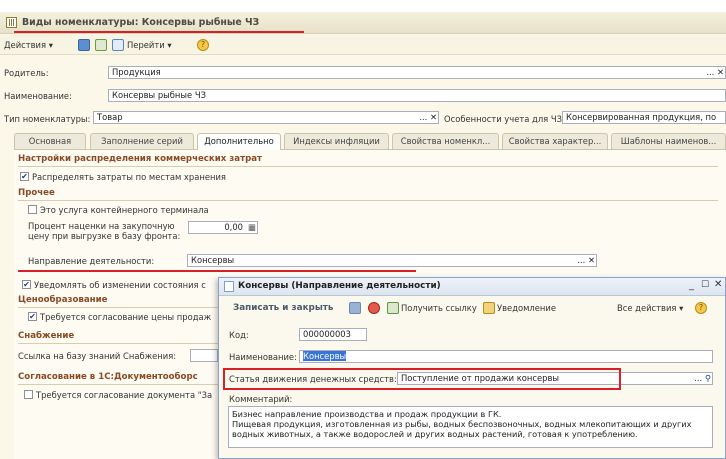 Image resolution: width=726 pixels, height=459 pixels. Describe the element at coordinates (129, 177) in the screenshot. I see `distribute-costs-label: Распределять затраты по местам хранения` at that location.